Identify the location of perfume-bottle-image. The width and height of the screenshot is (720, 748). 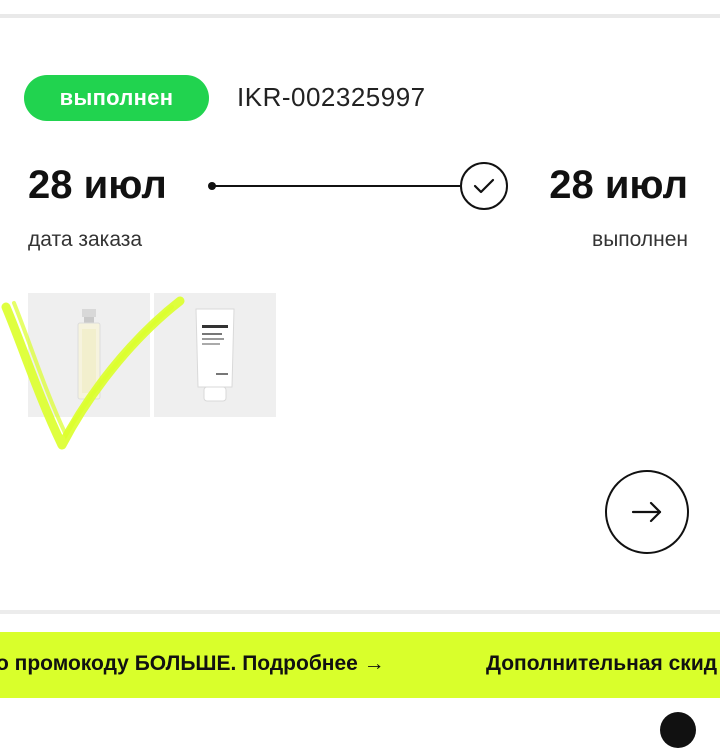
(89, 355).